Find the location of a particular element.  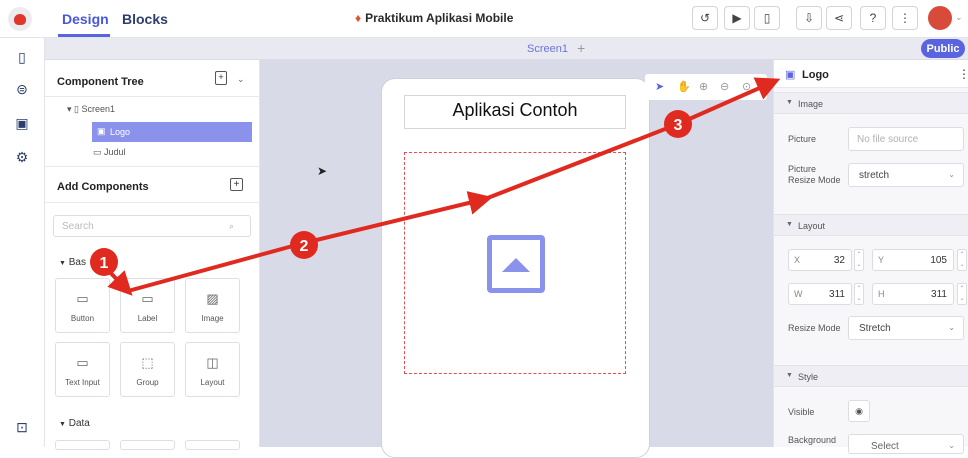

export-icon: ⇩ is located at coordinates (809, 18).